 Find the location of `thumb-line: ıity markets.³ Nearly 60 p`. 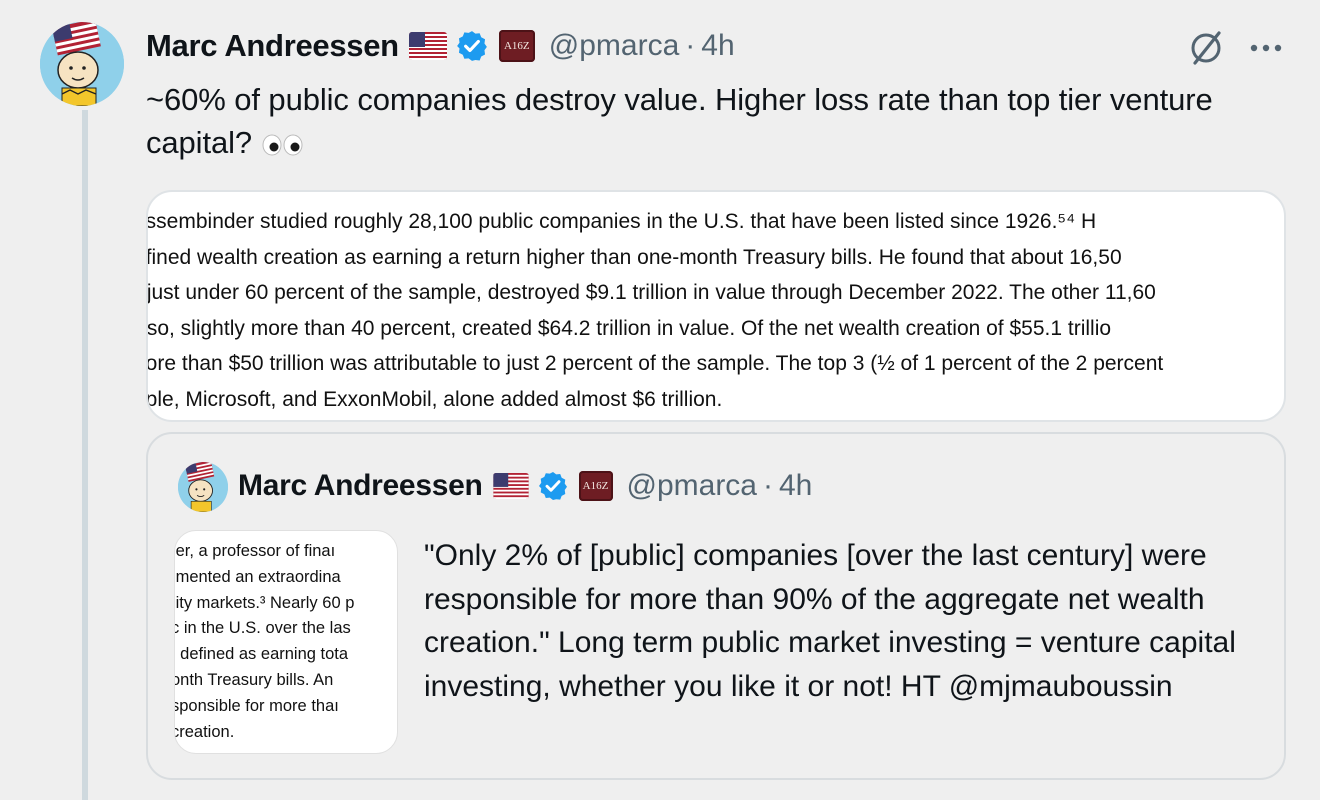

thumb-line: ıity markets.³ Nearly 60 p is located at coordinates (264, 602).